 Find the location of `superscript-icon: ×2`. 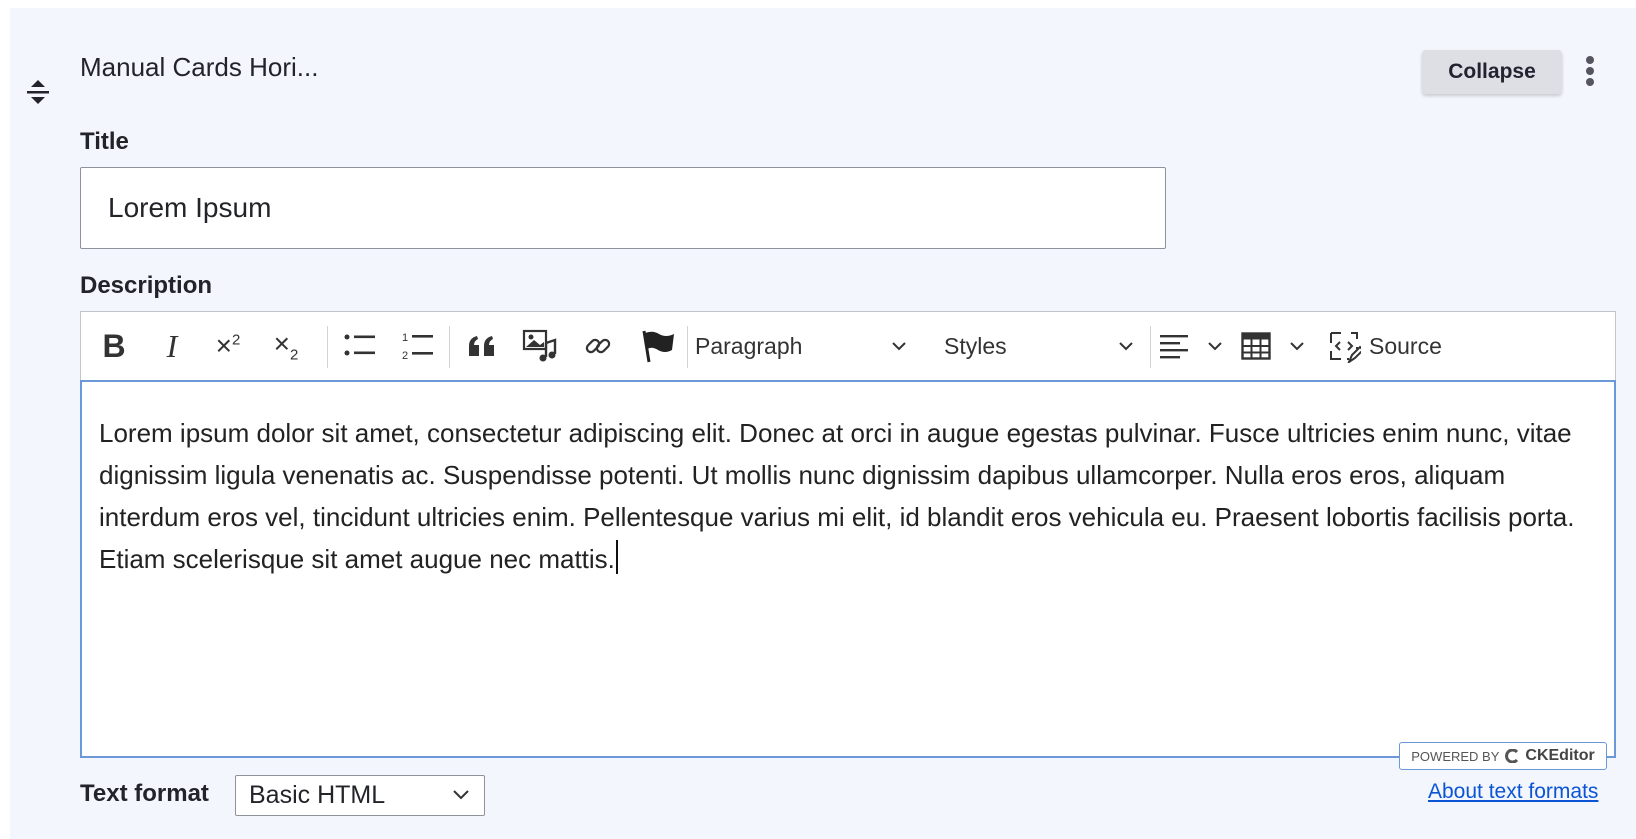

superscript-icon: ×2 is located at coordinates (228, 346).